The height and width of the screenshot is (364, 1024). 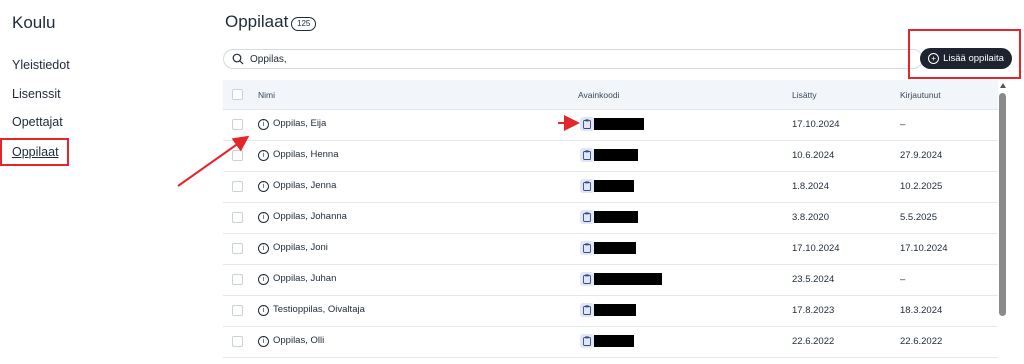 I want to click on student-name: Oppilas, Eija, so click(x=299, y=123).